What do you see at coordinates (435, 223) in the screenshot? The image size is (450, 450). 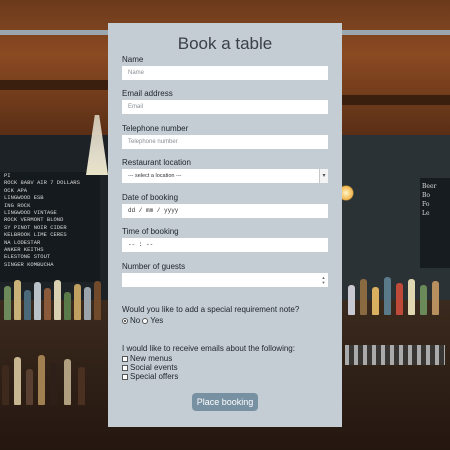 I see `chalkboard-menu-right: Beer Bo Fo Le` at bounding box center [435, 223].